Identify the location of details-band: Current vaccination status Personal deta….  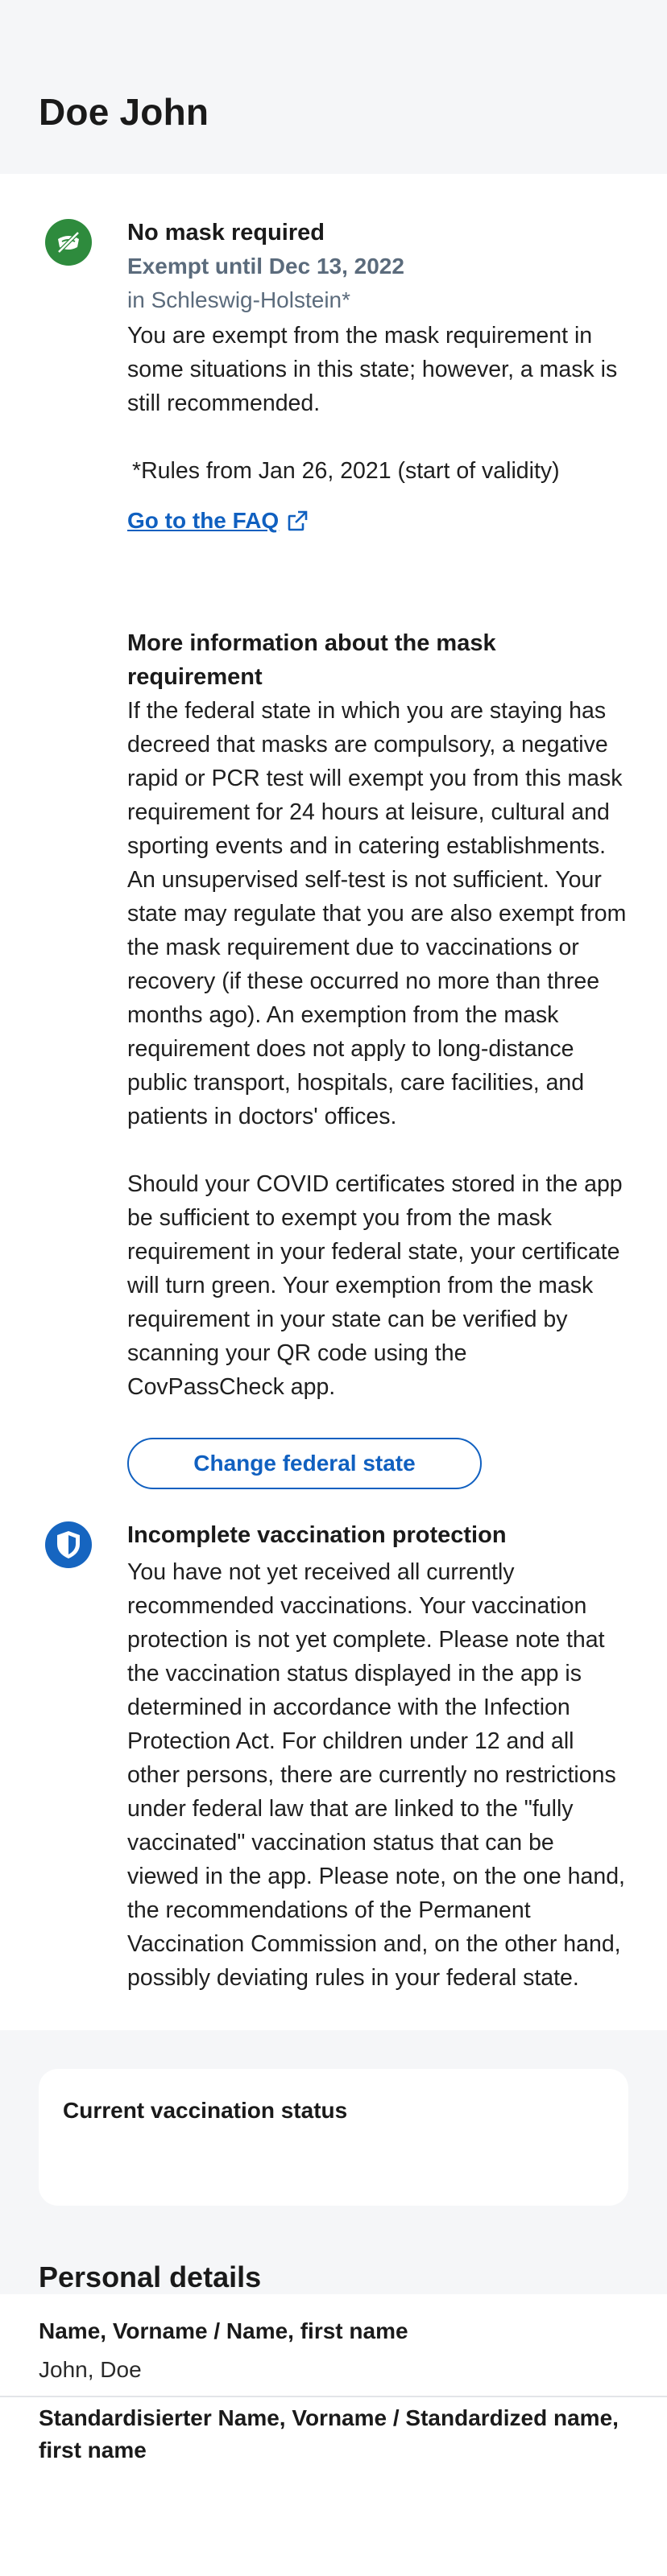
(333, 2162).